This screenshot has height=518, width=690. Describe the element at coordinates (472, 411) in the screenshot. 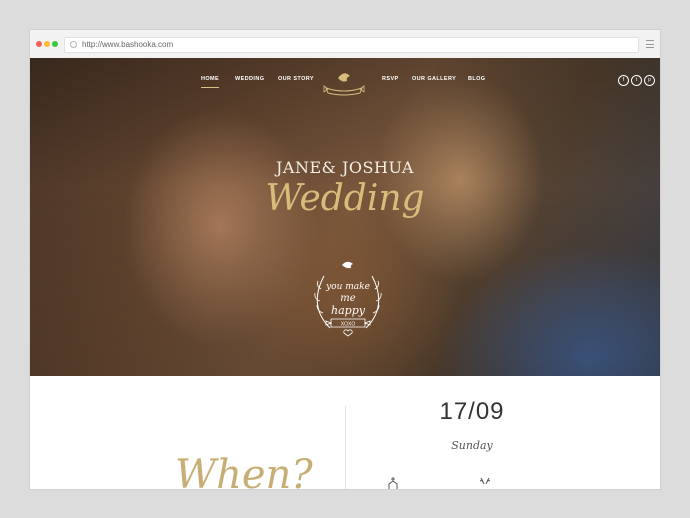

I see `event-date: 17/09` at that location.